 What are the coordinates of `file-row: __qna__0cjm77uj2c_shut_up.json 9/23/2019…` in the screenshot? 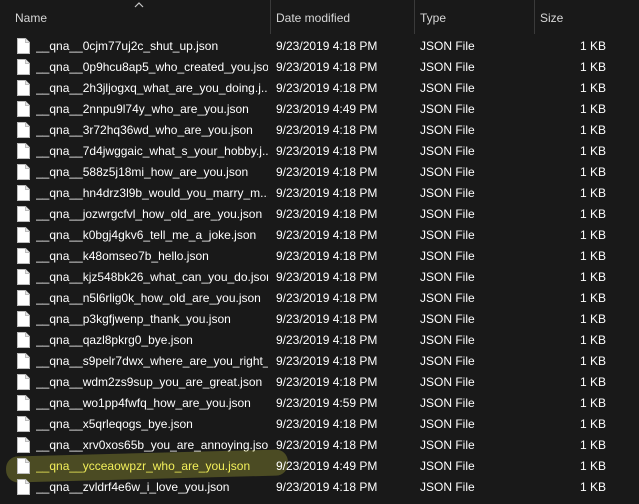 It's located at (319, 46).